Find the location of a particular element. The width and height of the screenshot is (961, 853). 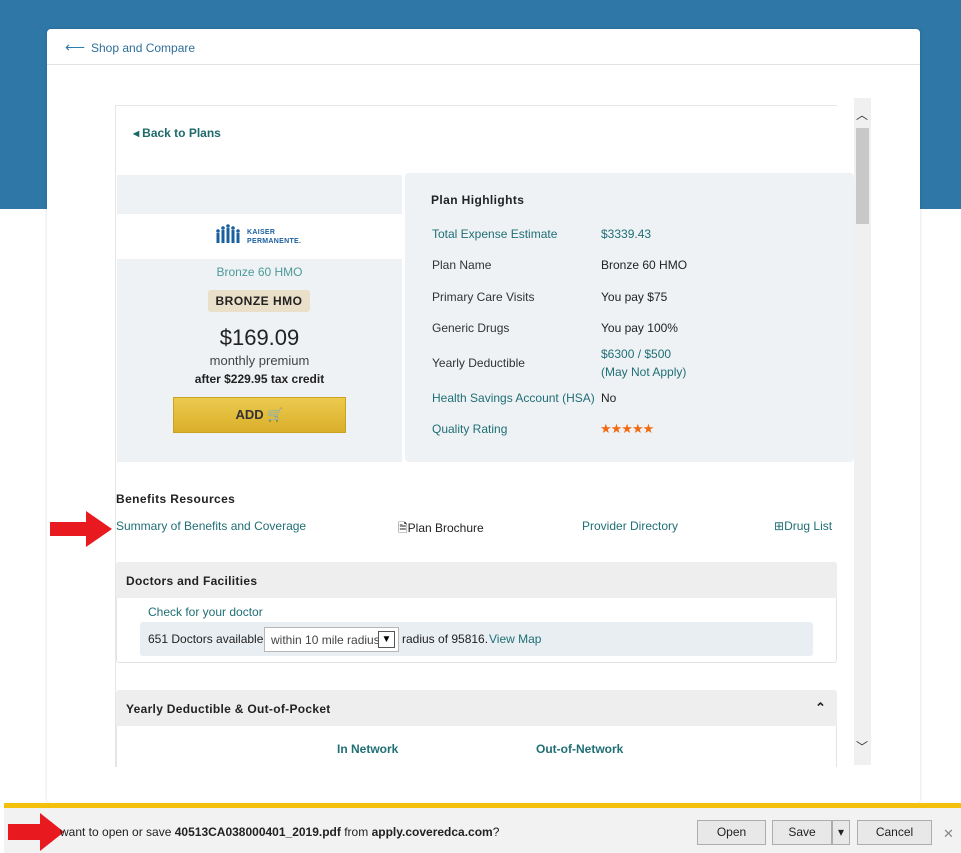

carrier-logo-text: KAISER PERMANENTE. is located at coordinates (274, 237).